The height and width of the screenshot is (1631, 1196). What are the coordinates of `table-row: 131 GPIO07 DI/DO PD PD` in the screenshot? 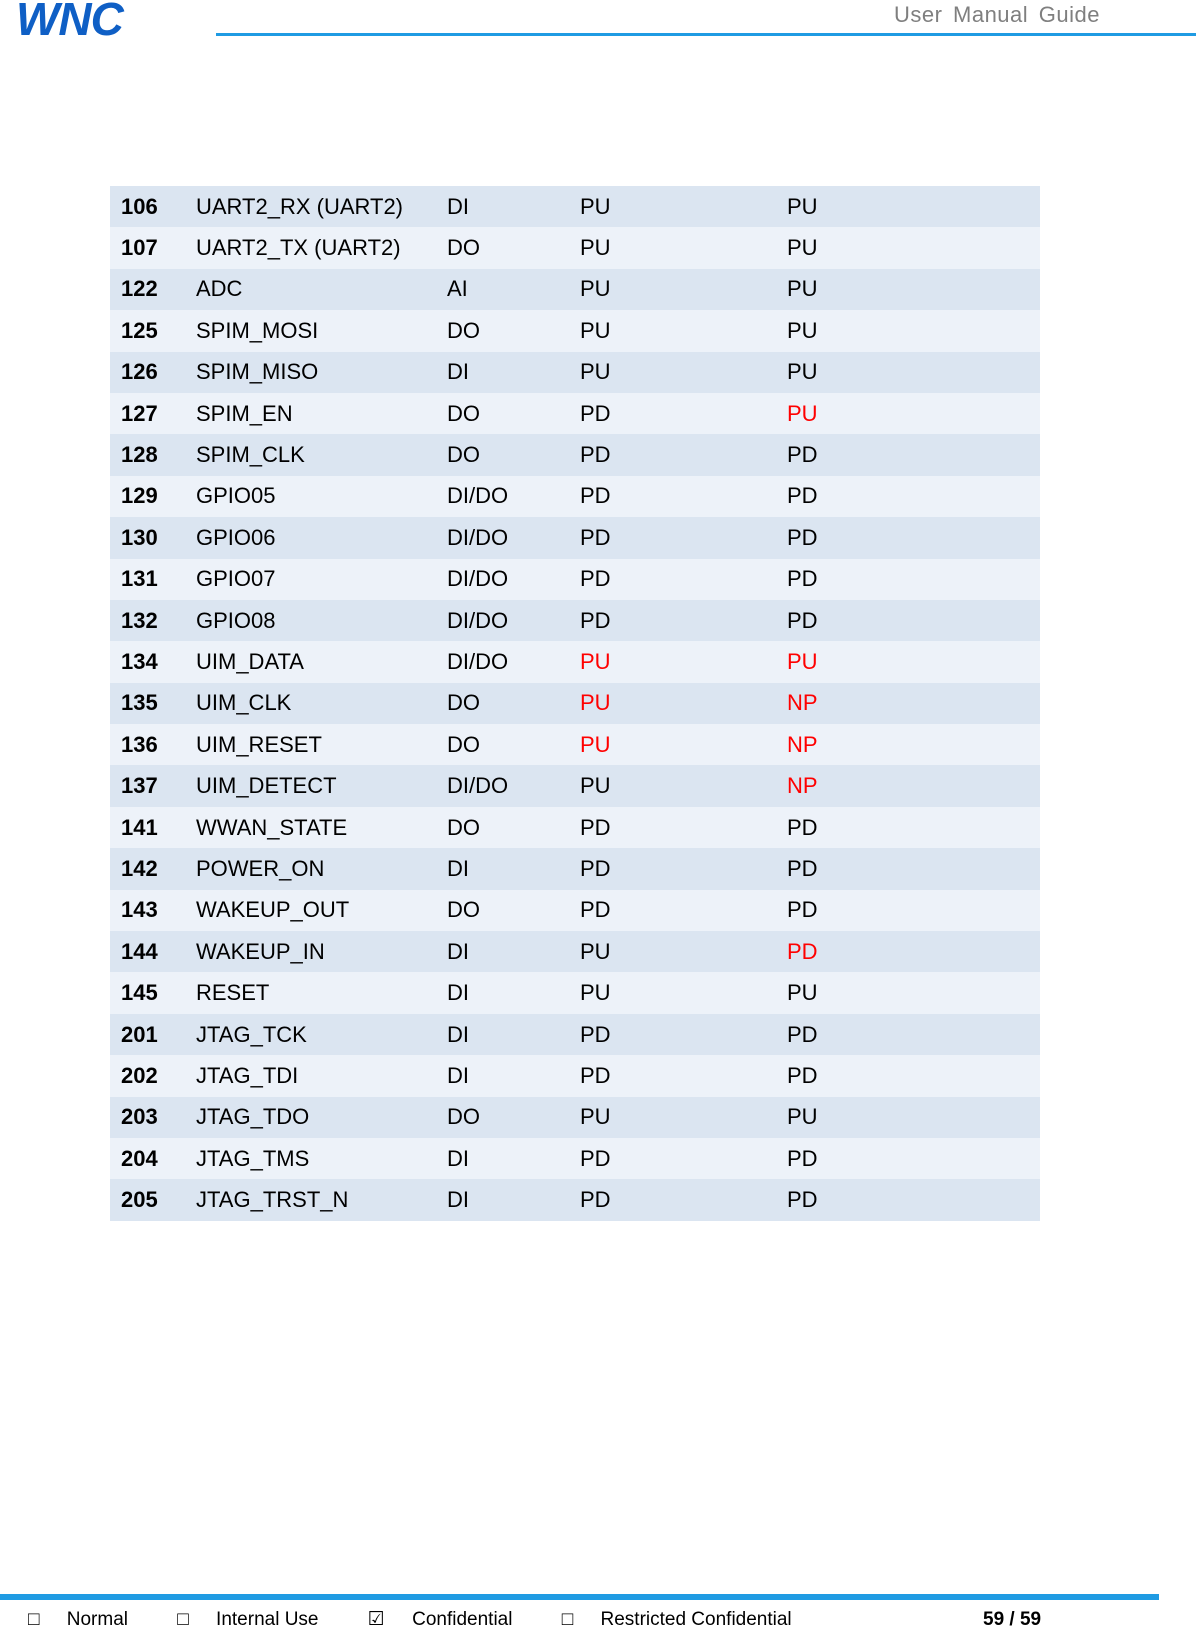 It's located at (575, 579).